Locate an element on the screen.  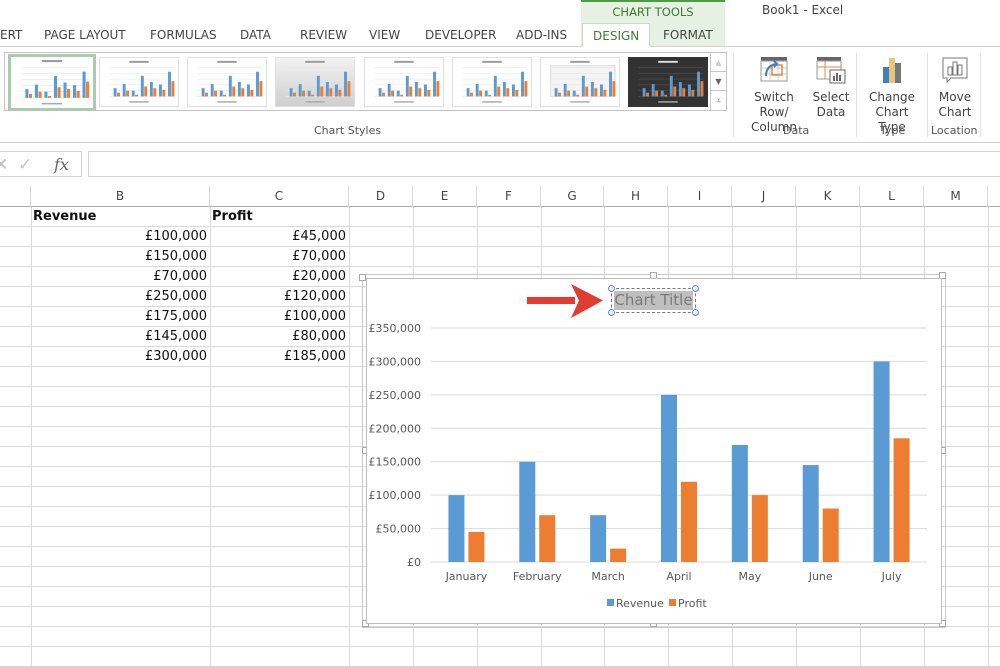
chart-title-selection: Chart Title is located at coordinates (653, 300).